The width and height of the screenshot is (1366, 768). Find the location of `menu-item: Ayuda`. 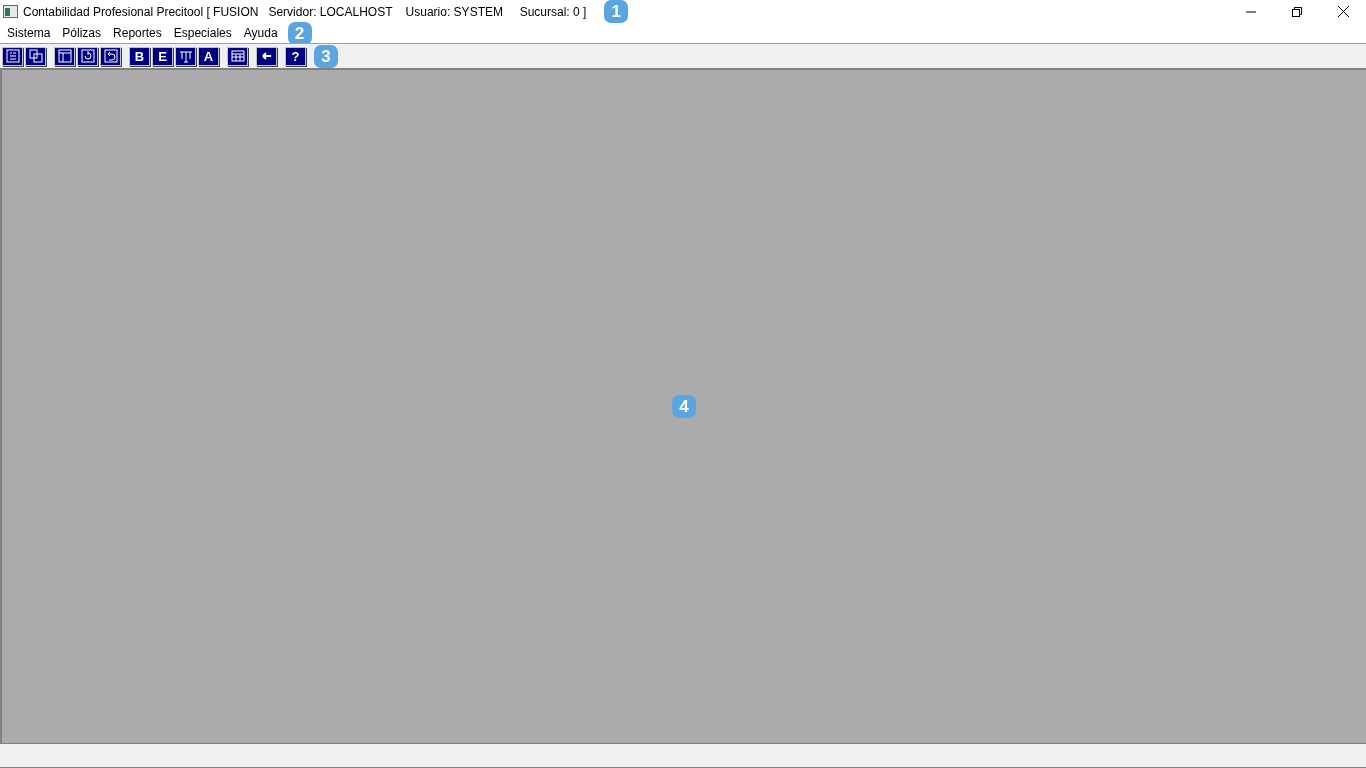

menu-item: Ayuda is located at coordinates (260, 33).